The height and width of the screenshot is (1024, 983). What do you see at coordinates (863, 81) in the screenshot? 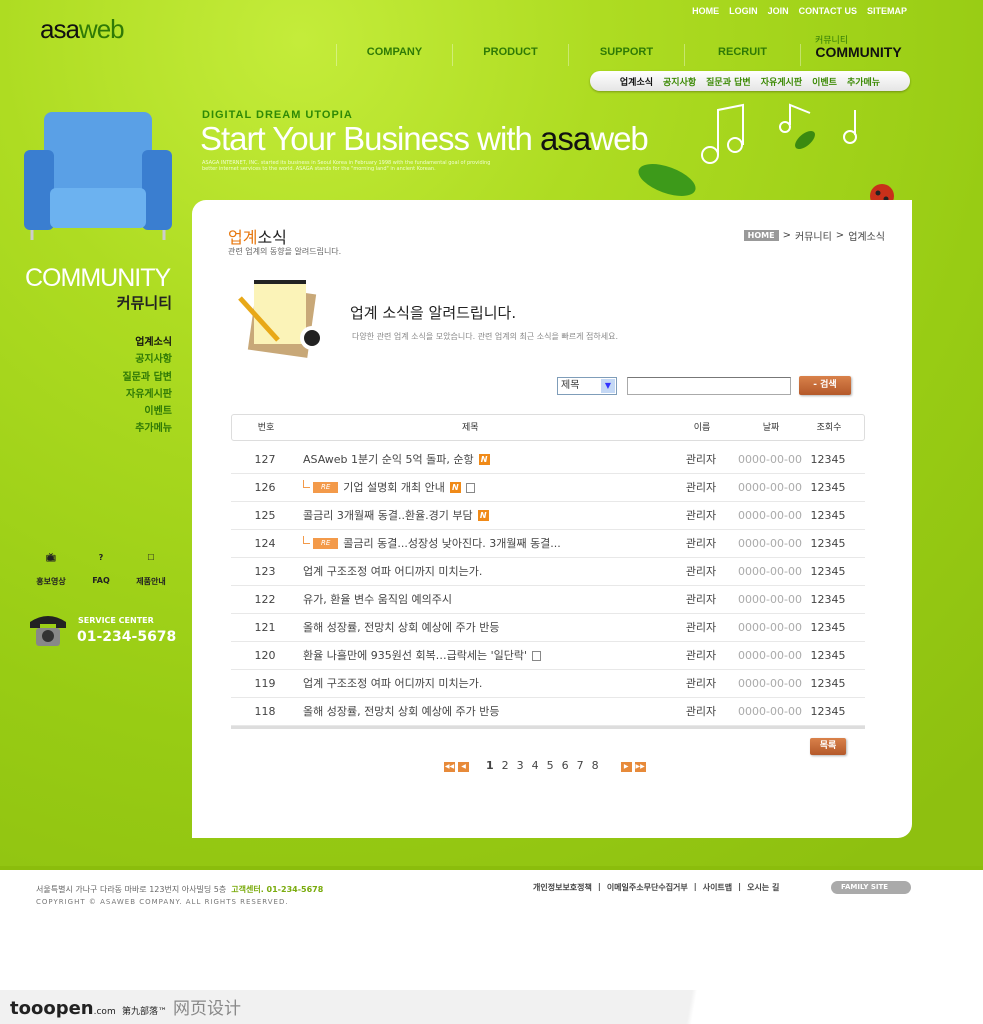
I see `subnav-more: 추가메뉴` at bounding box center [863, 81].